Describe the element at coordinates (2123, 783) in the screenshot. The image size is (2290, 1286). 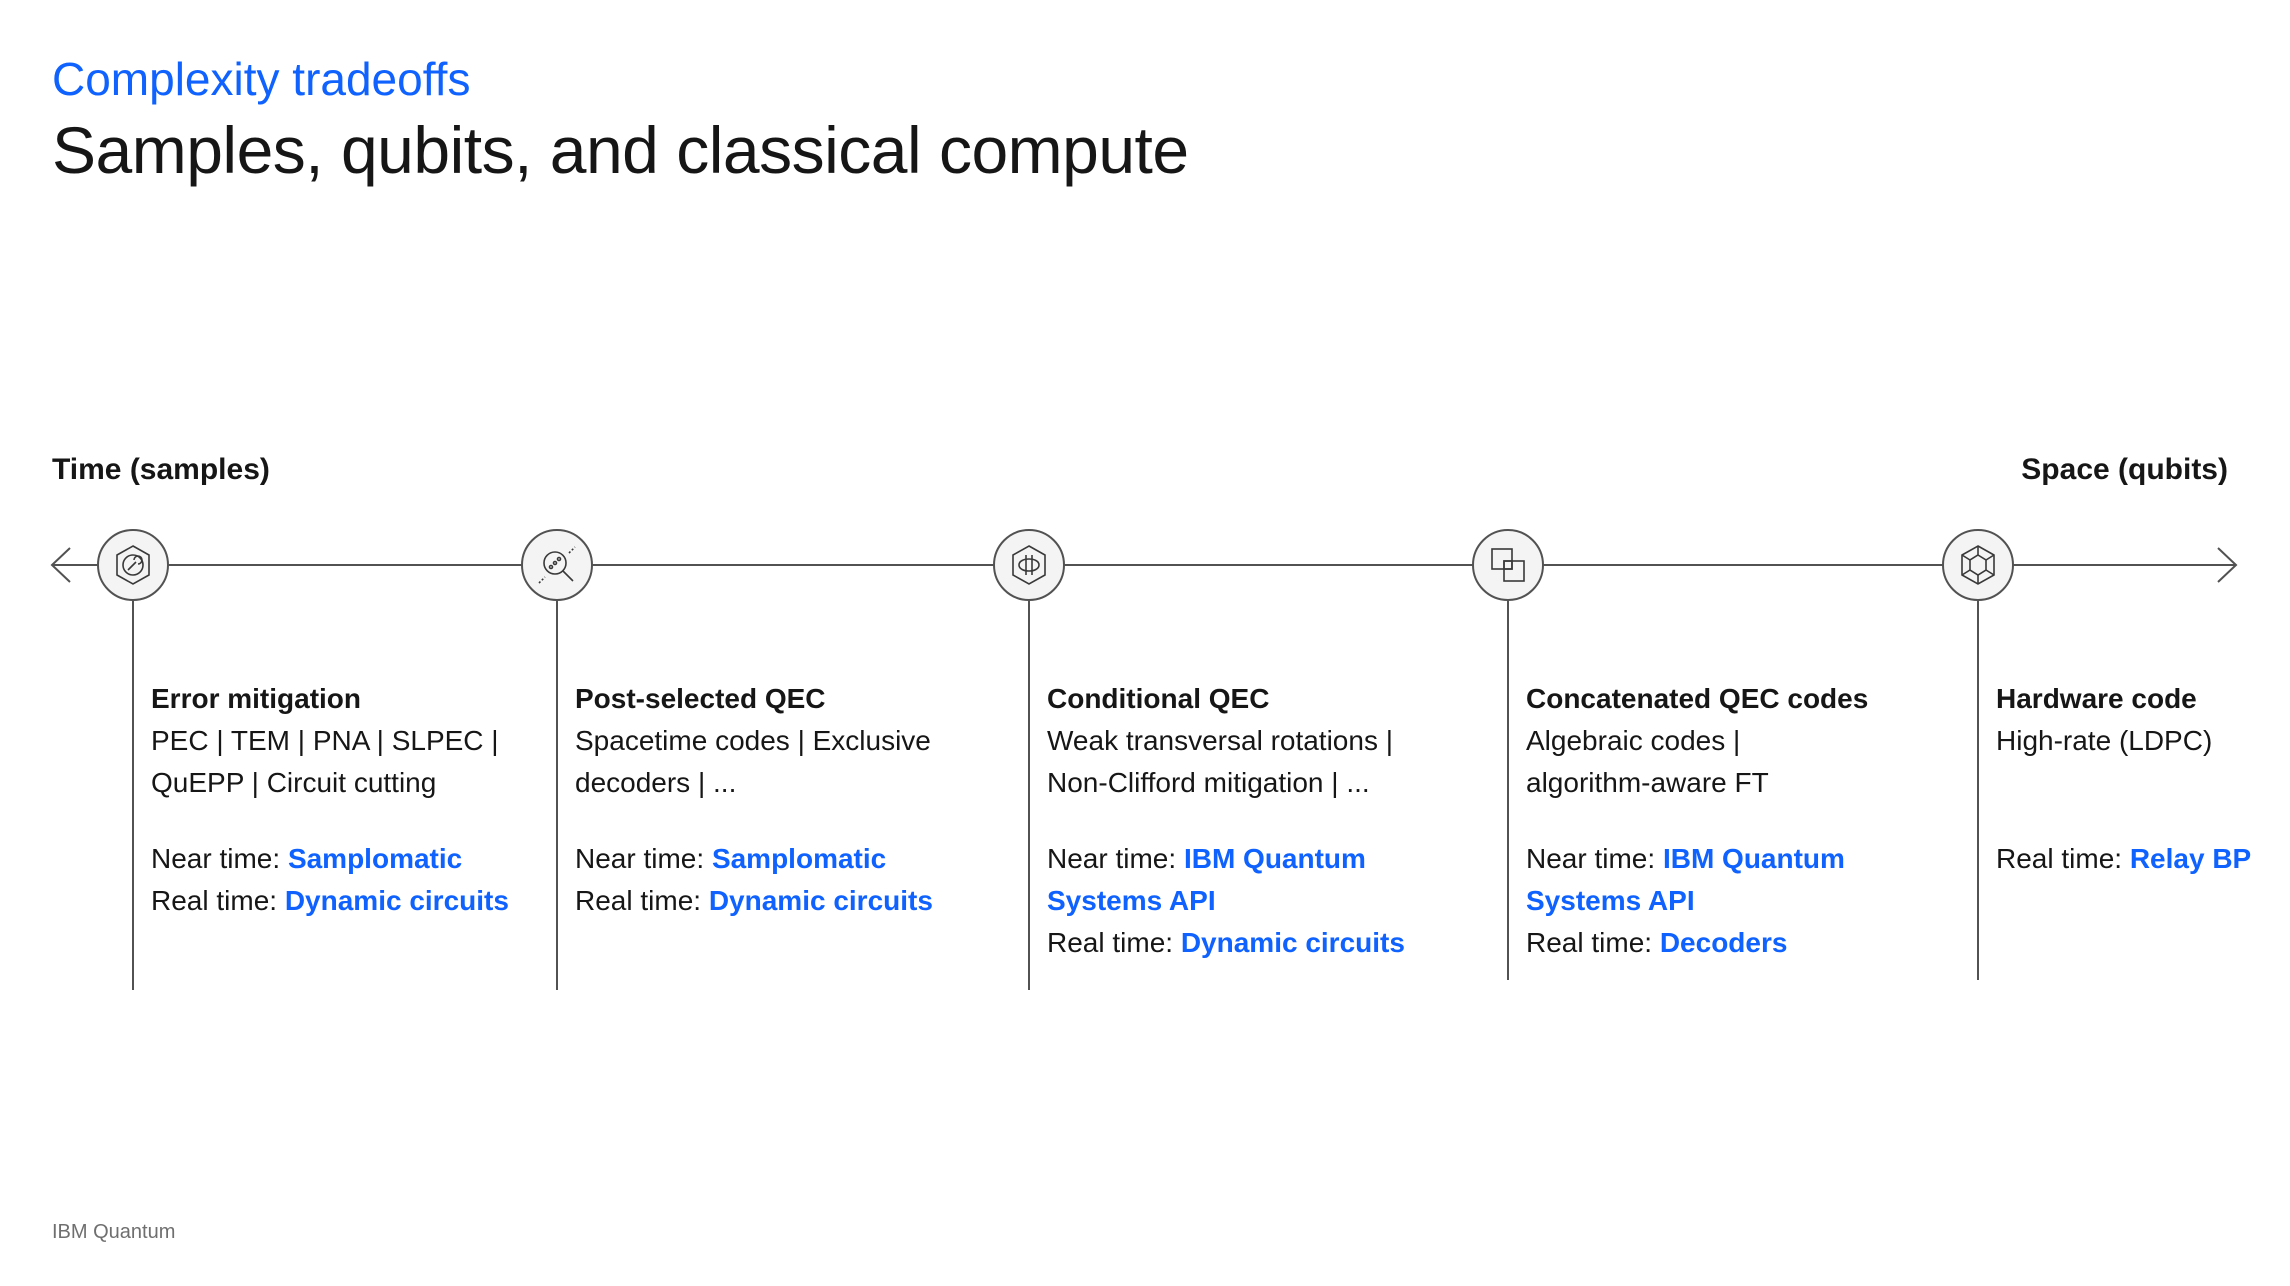
I see `stage-desc-line` at that location.